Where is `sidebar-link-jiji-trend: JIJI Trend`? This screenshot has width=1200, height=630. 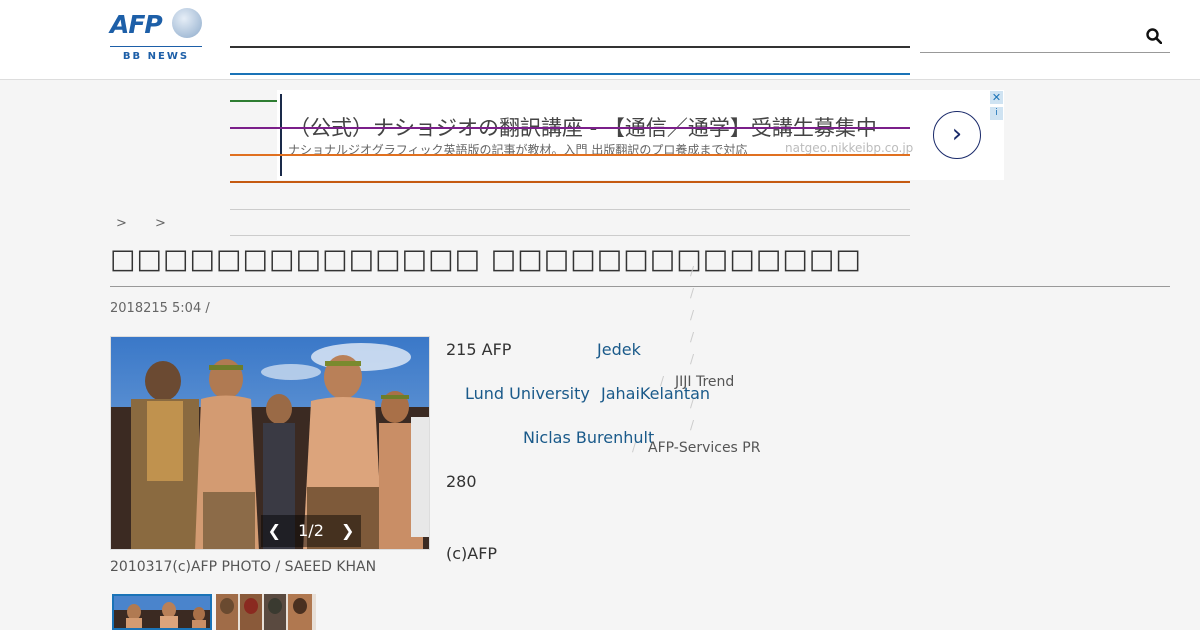 sidebar-link-jiji-trend: JIJI Trend is located at coordinates (704, 382).